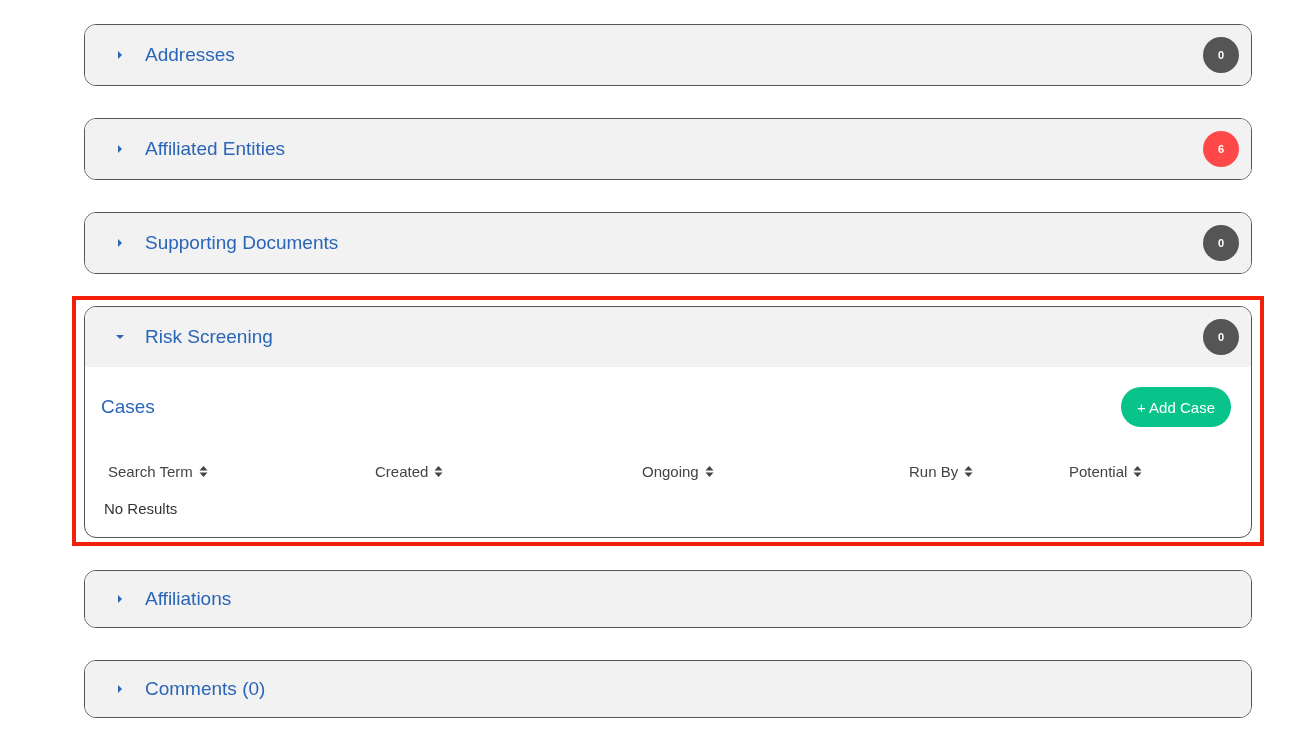 The image size is (1299, 756). Describe the element at coordinates (668, 149) in the screenshot. I see `accordion-header: Affiliated Entities 6` at that location.